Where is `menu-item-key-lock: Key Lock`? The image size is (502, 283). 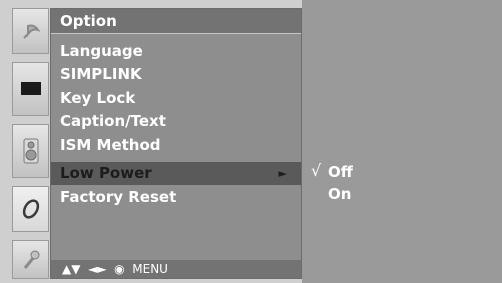
menu-item-key-lock: Key Lock is located at coordinates (176, 98).